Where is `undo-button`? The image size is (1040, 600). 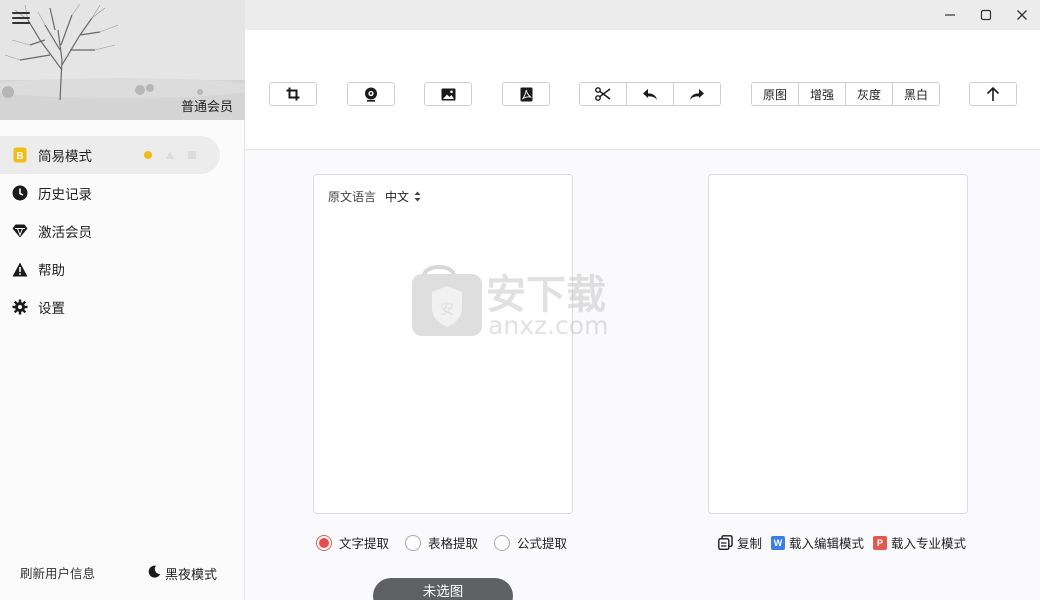 undo-button is located at coordinates (650, 94).